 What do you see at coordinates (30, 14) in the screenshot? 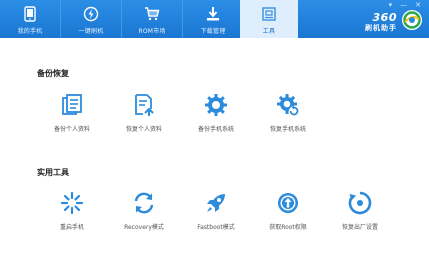
I see `phone-icon` at bounding box center [30, 14].